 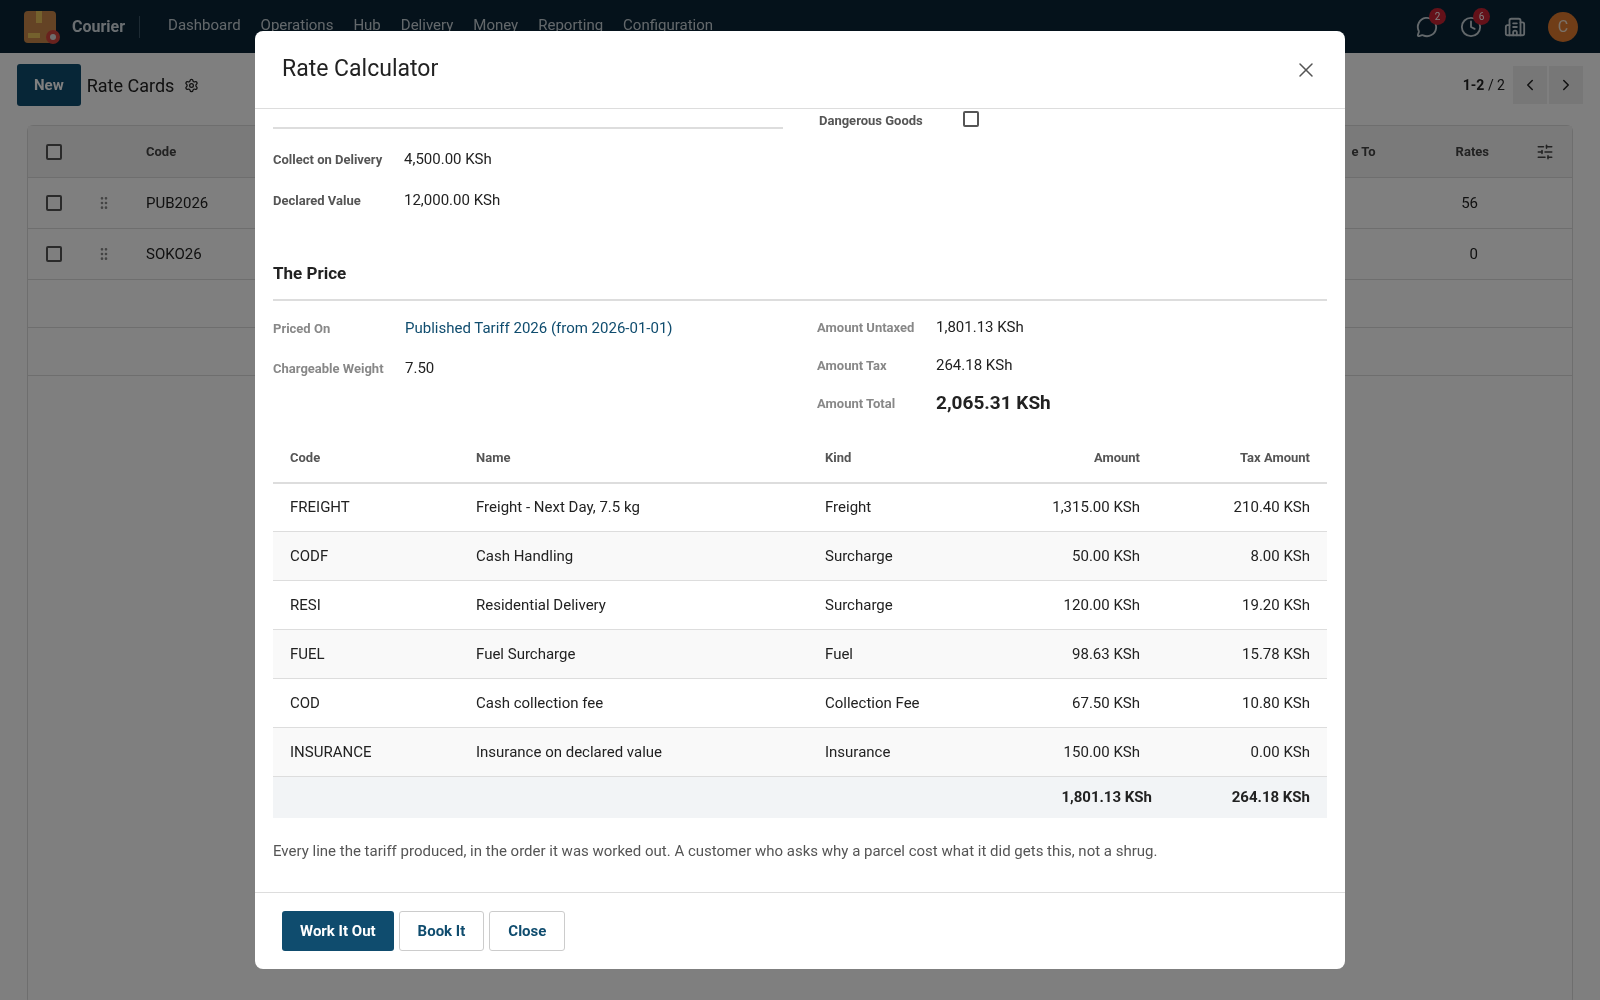 I want to click on table-cell: Fuel Surcharge, so click(x=633, y=654).